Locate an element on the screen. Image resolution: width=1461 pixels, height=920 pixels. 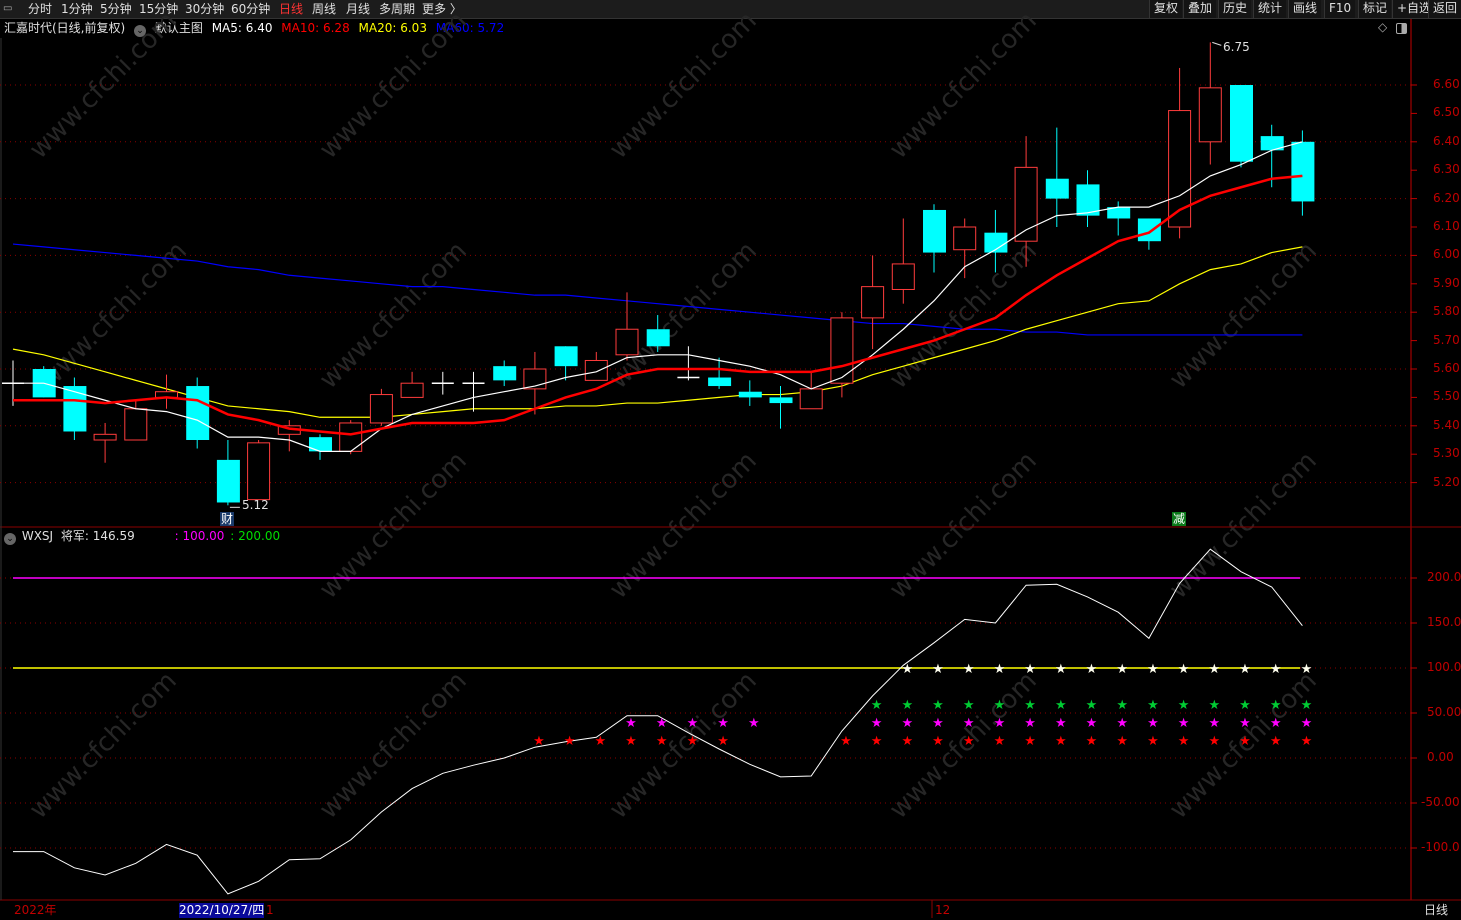
reduce-holding-tag: 减 is located at coordinates (1179, 519).